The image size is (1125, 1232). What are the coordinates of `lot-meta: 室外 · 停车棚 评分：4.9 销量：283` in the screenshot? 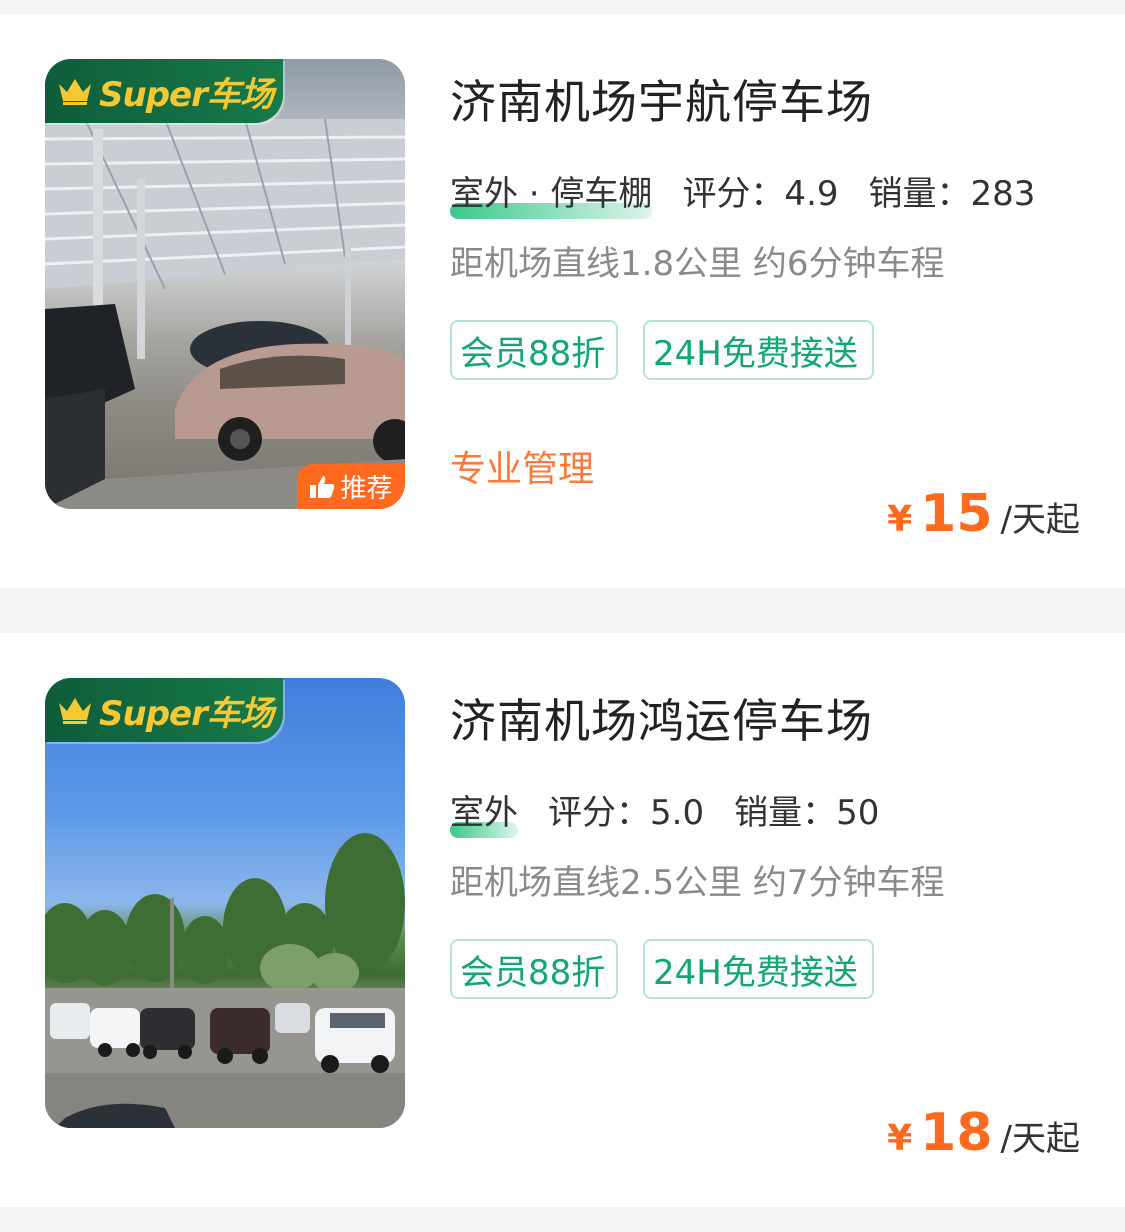 It's located at (743, 192).